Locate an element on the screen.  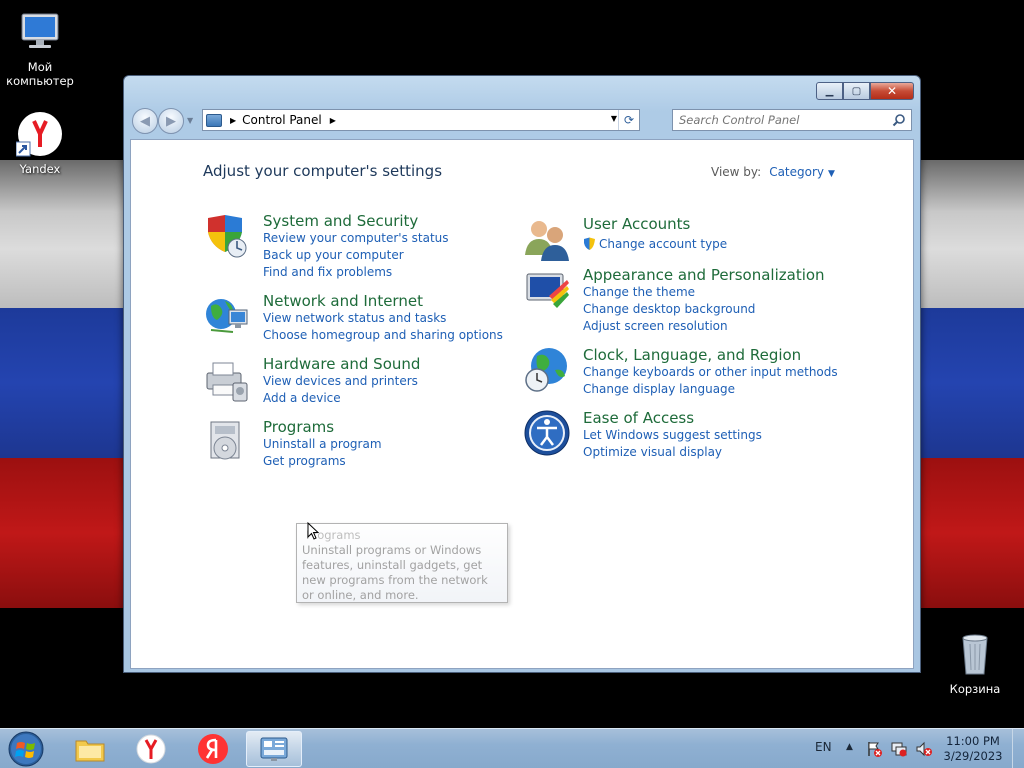
appearance-icon is located at coordinates (547, 290).